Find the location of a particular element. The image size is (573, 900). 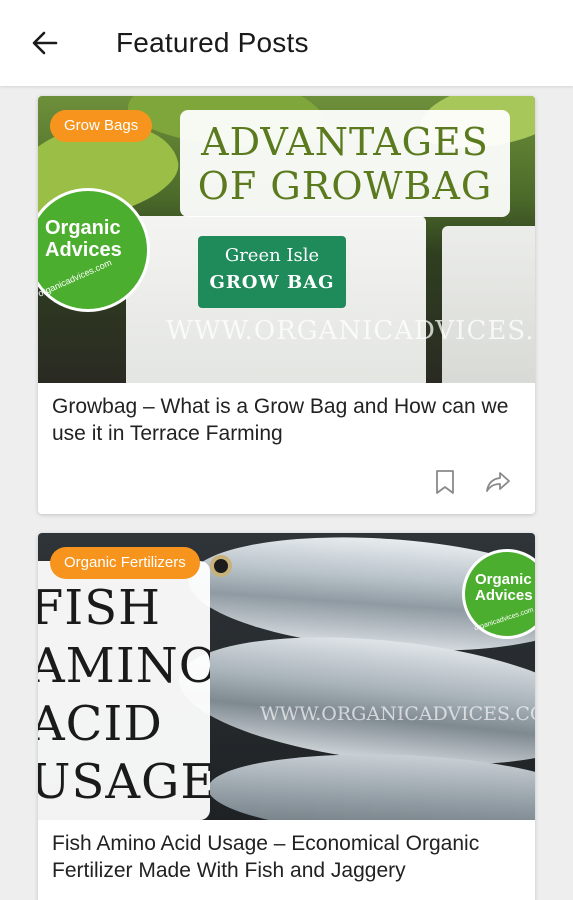

bookmark-button is located at coordinates (445, 482).